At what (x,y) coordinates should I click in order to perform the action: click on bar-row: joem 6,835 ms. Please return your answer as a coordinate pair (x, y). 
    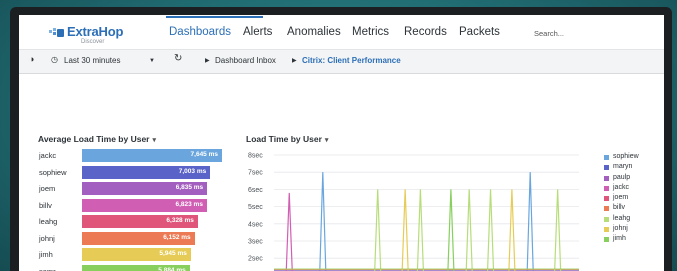
    Looking at the image, I should click on (134, 188).